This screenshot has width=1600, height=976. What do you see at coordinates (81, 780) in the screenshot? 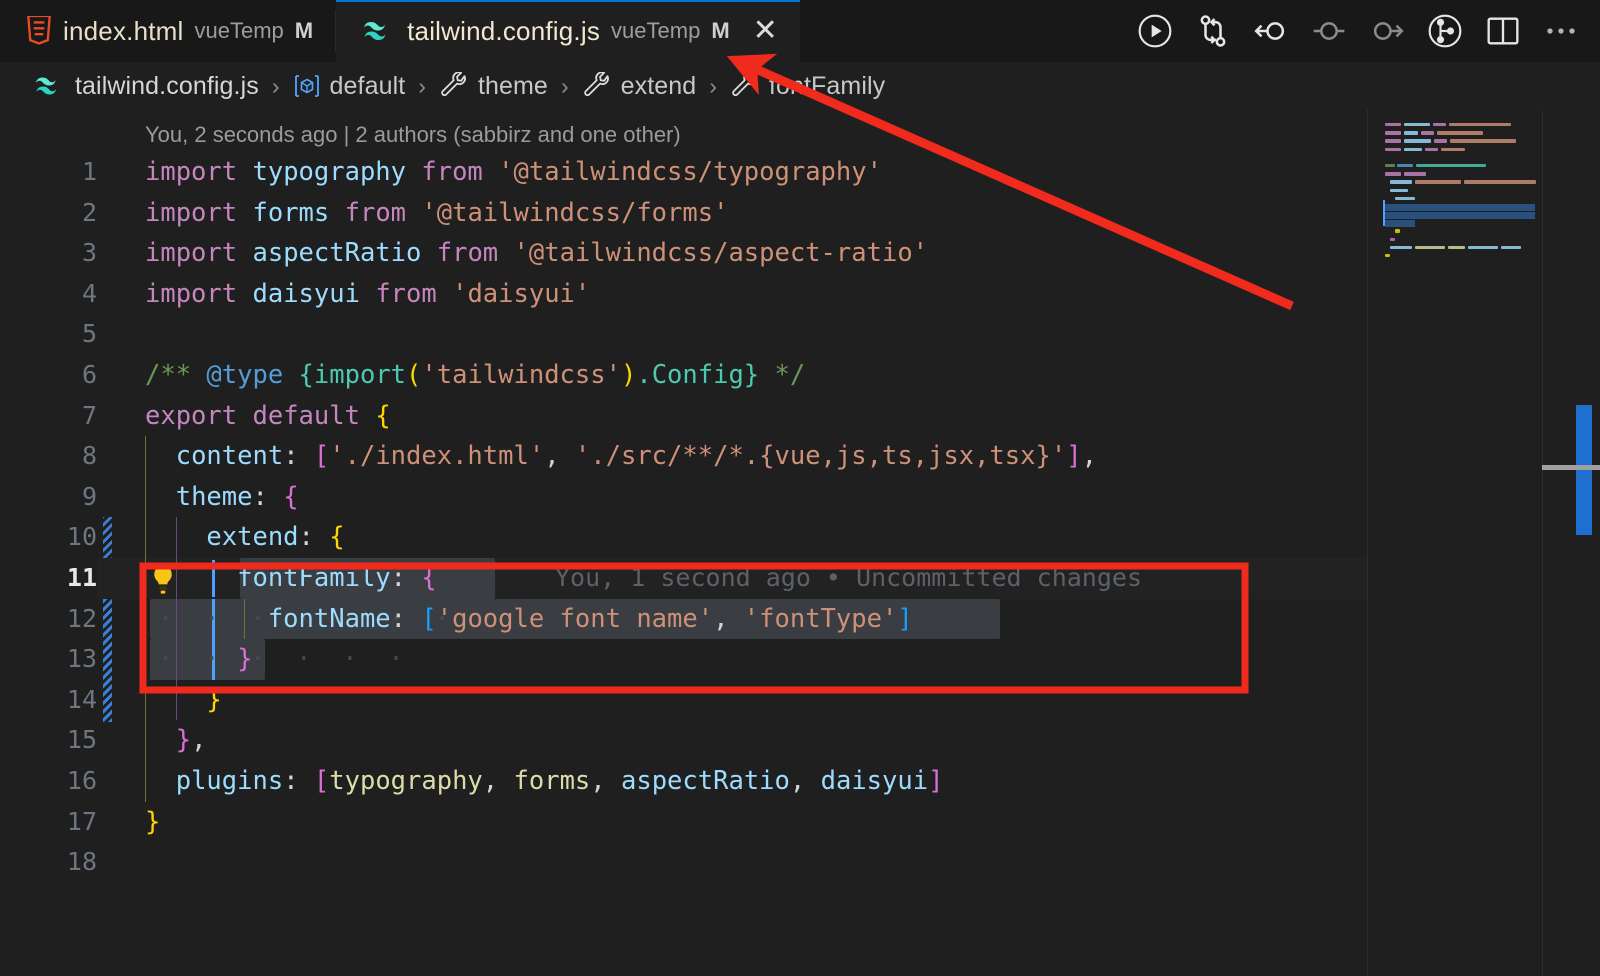
I see `line-number: 16` at bounding box center [81, 780].